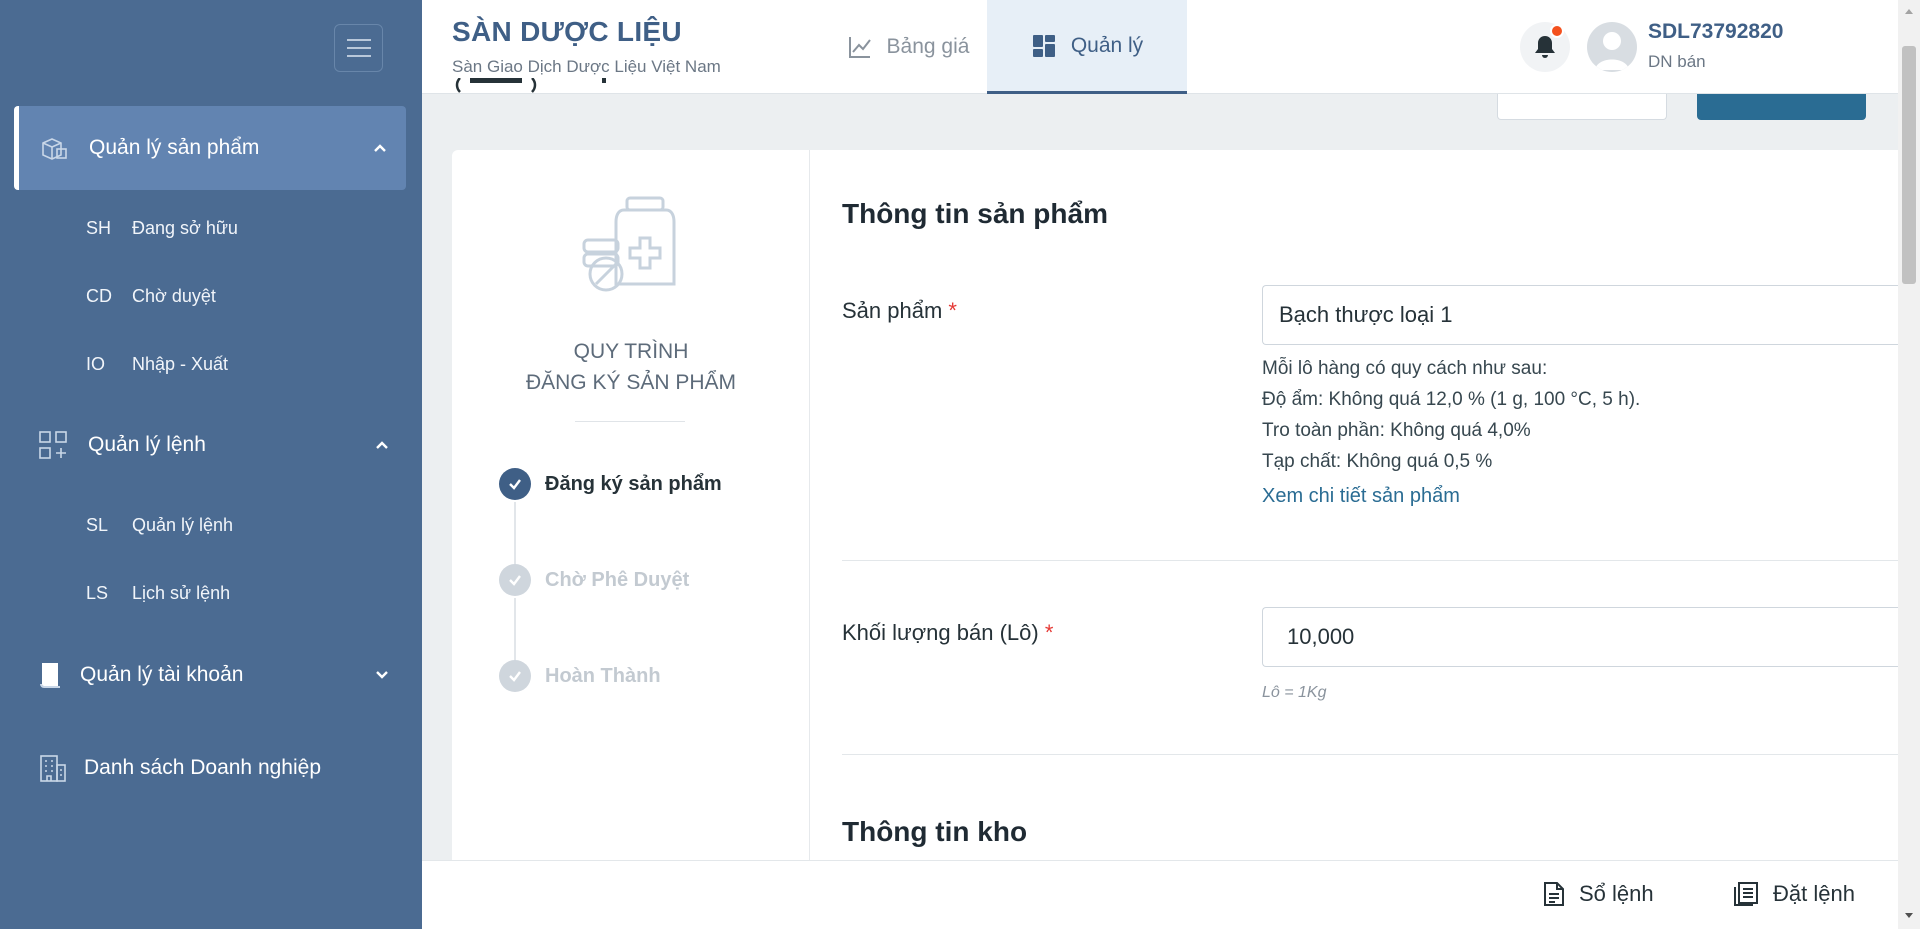  I want to click on secondary-action-button, so click(1582, 107).